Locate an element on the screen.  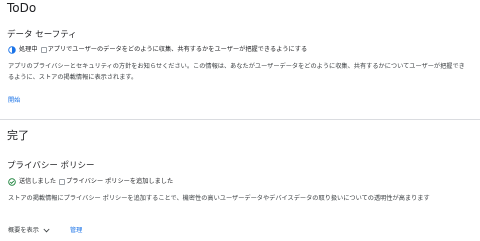
page-title: ToDo is located at coordinates (22, 8).